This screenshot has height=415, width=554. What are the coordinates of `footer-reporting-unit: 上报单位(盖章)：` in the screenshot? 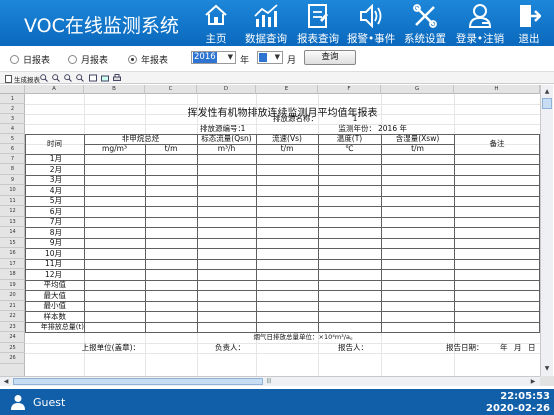 It's located at (110, 347).